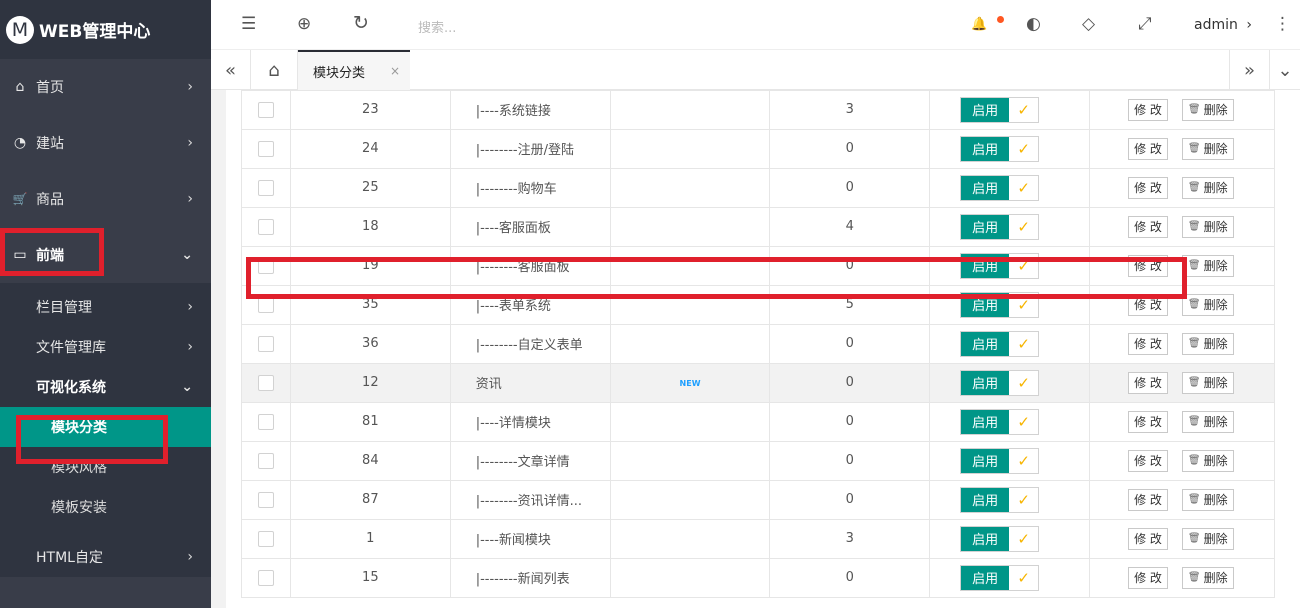 Image resolution: width=1300 pixels, height=608 pixels. Describe the element at coordinates (850, 305) in the screenshot. I see `row-count: 5` at that location.